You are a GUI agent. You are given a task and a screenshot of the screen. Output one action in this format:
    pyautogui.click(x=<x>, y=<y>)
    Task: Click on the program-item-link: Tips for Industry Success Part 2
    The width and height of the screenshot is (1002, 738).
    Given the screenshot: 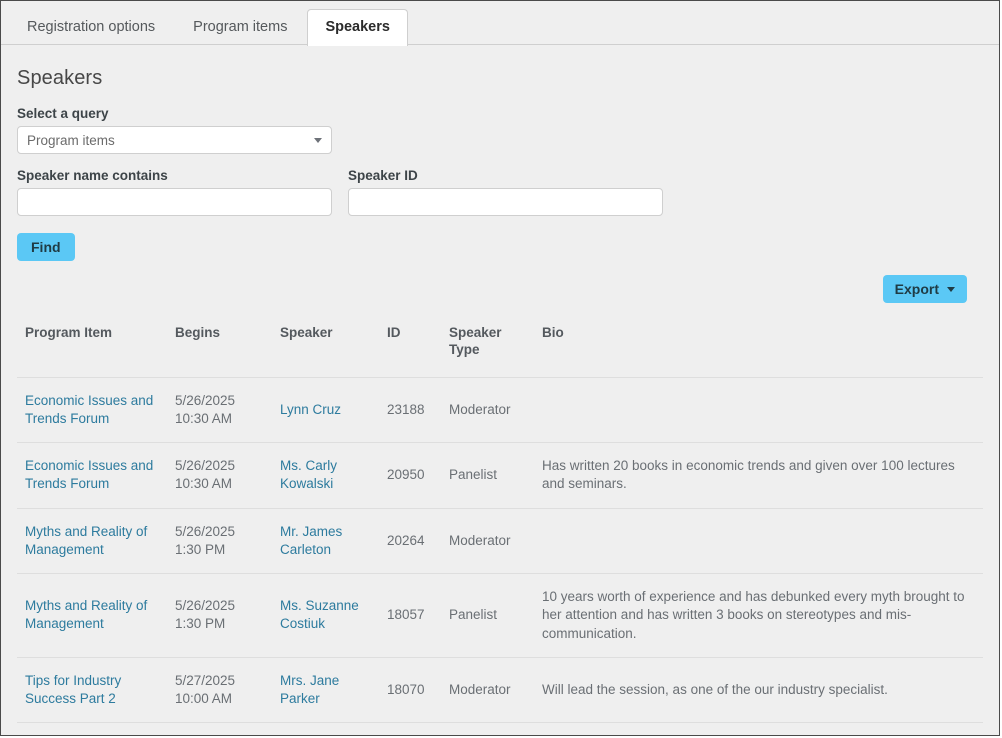 What is the action you would take?
    pyautogui.click(x=73, y=689)
    